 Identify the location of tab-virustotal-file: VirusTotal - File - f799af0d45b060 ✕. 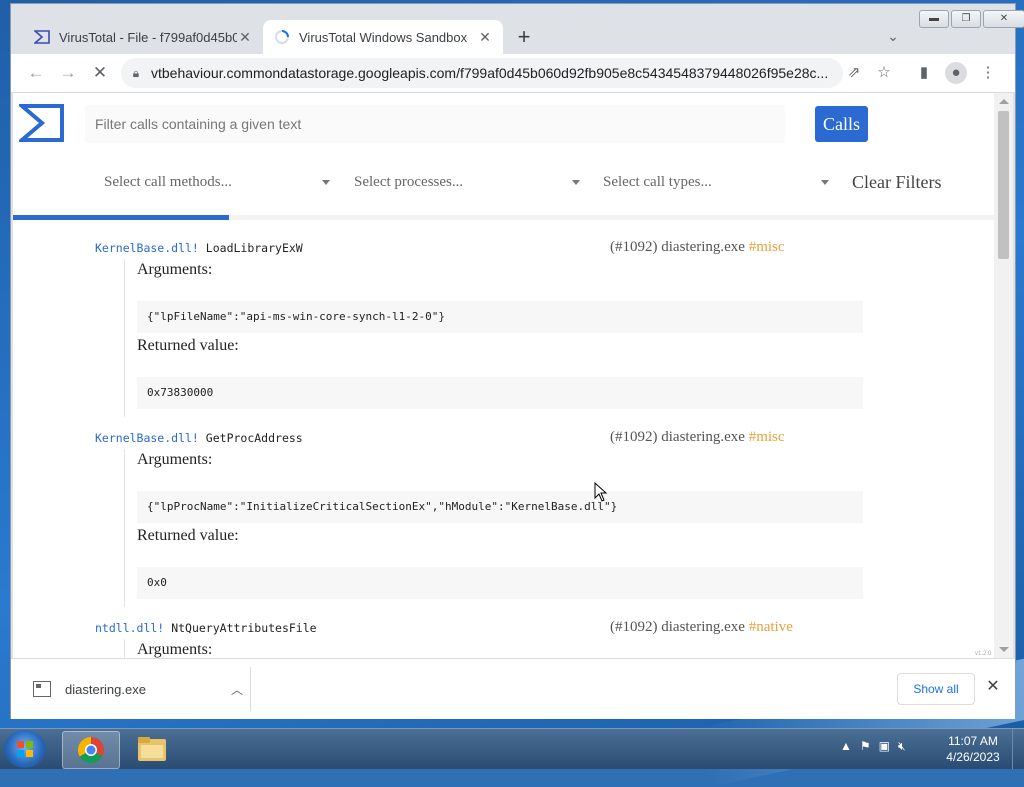
(143, 37).